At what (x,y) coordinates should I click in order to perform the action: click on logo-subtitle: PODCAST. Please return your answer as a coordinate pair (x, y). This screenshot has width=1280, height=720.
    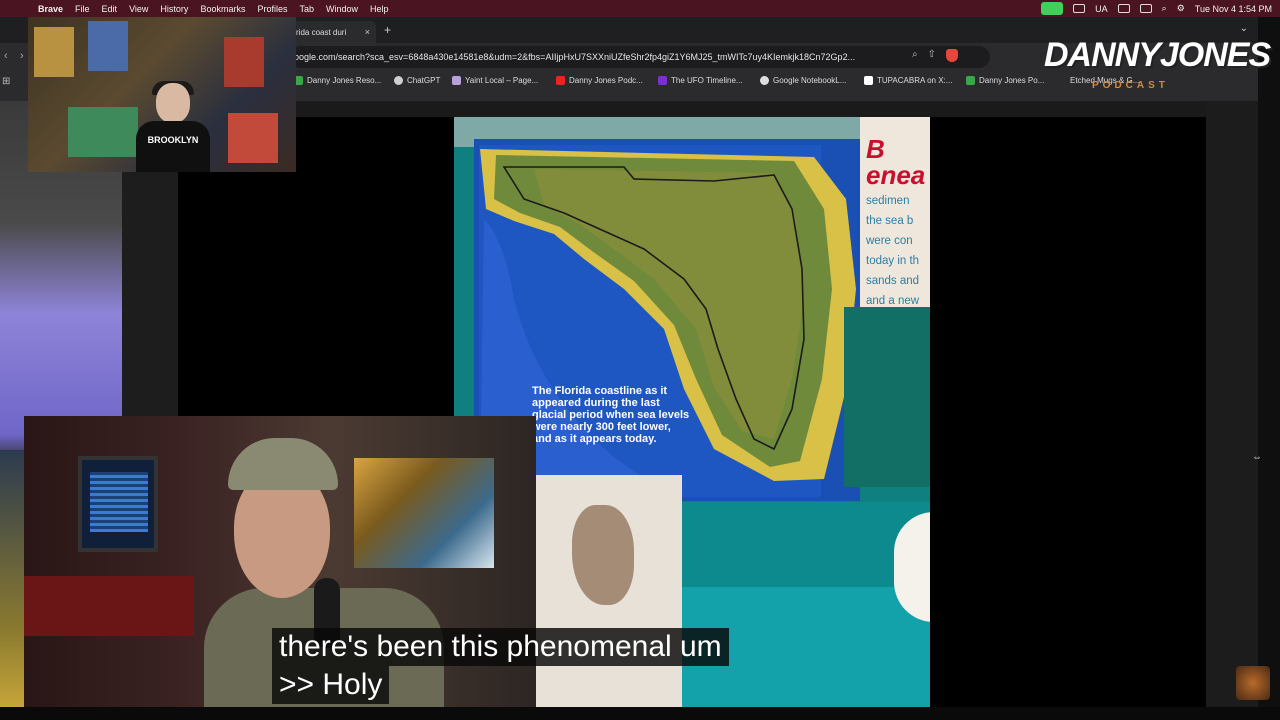
    Looking at the image, I should click on (1130, 85).